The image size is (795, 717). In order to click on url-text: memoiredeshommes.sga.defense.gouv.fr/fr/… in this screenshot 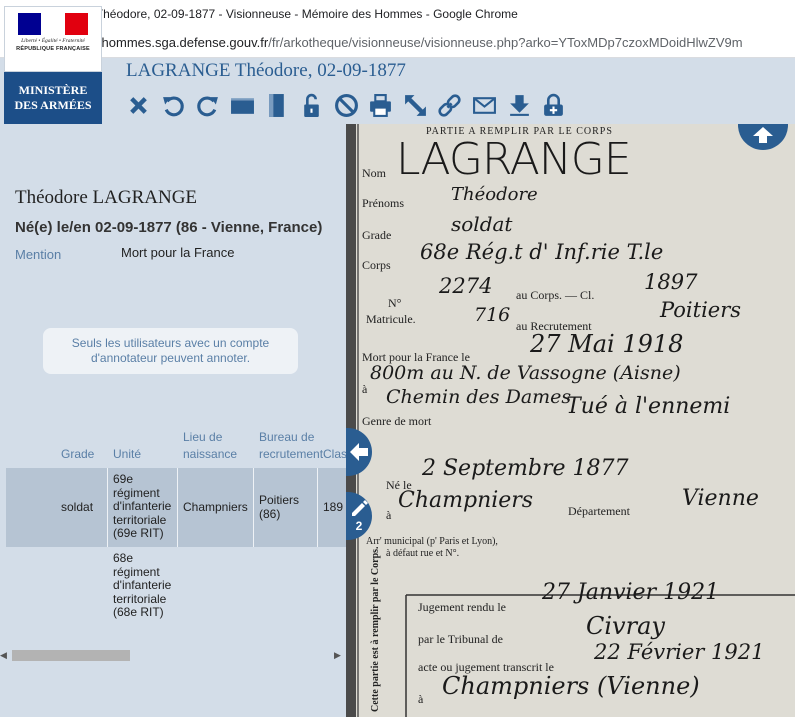, I will do `click(386, 42)`.